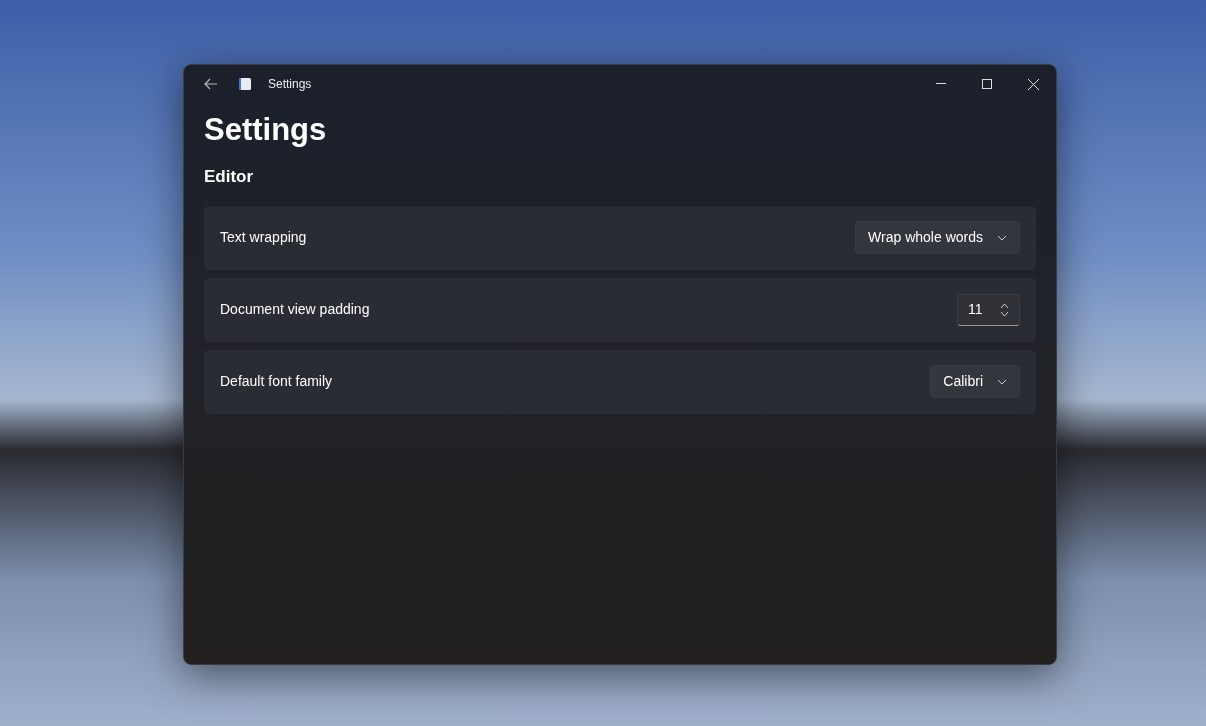 The width and height of the screenshot is (1206, 726). I want to click on setting-label: Document view padding, so click(295, 310).